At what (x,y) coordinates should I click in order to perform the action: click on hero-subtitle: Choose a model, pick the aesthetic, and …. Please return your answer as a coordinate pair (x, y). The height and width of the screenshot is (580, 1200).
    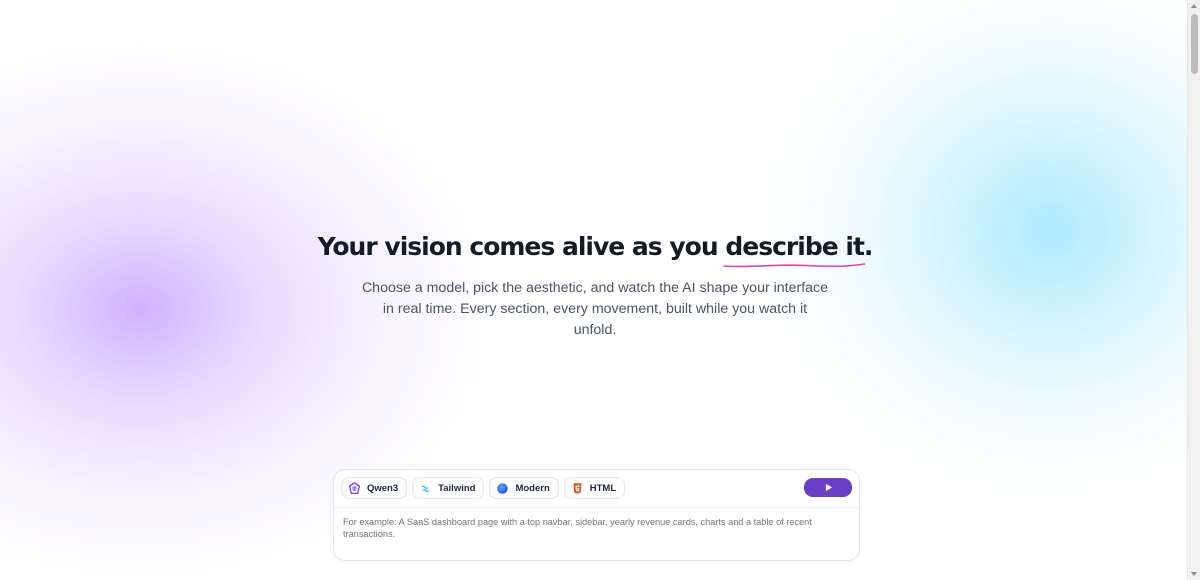
    Looking at the image, I should click on (595, 309).